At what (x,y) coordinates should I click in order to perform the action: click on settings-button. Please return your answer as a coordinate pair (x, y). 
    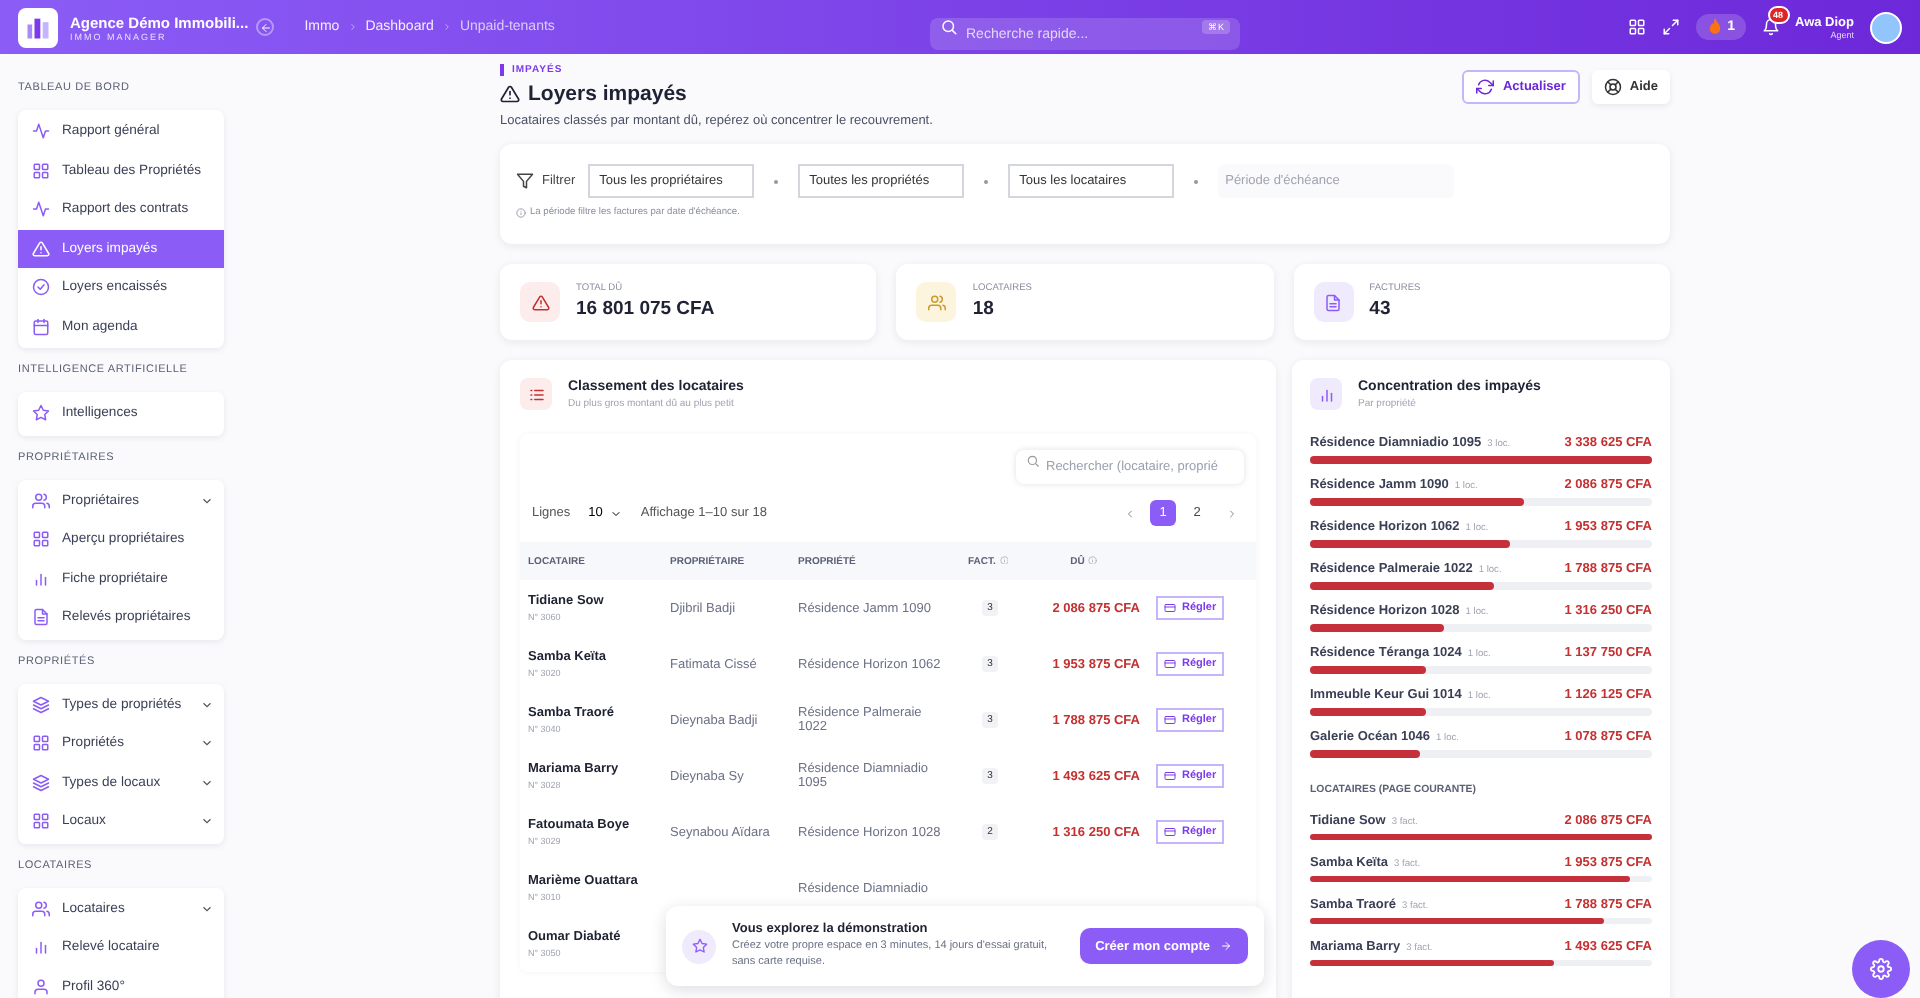
    Looking at the image, I should click on (1881, 969).